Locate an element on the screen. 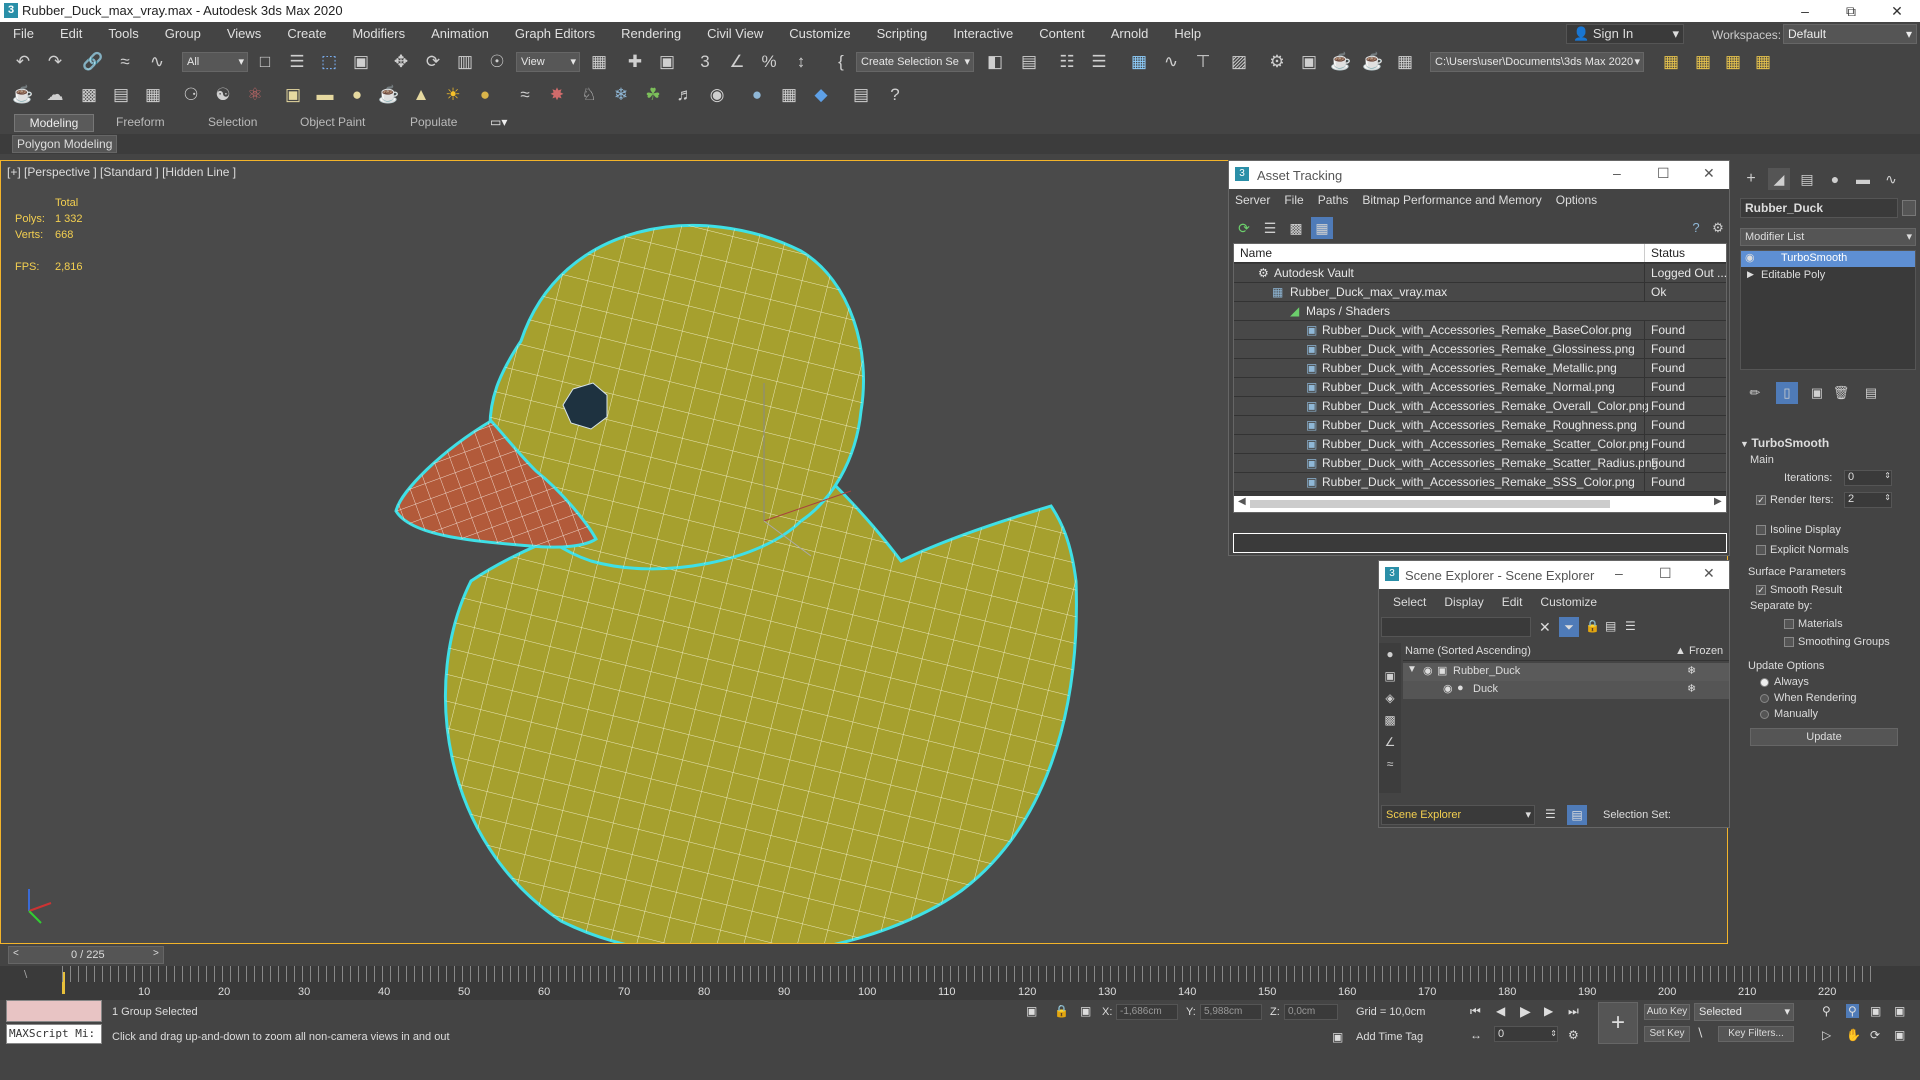 Image resolution: width=1920 pixels, height=1080 pixels. update-button: Update is located at coordinates (1824, 737).